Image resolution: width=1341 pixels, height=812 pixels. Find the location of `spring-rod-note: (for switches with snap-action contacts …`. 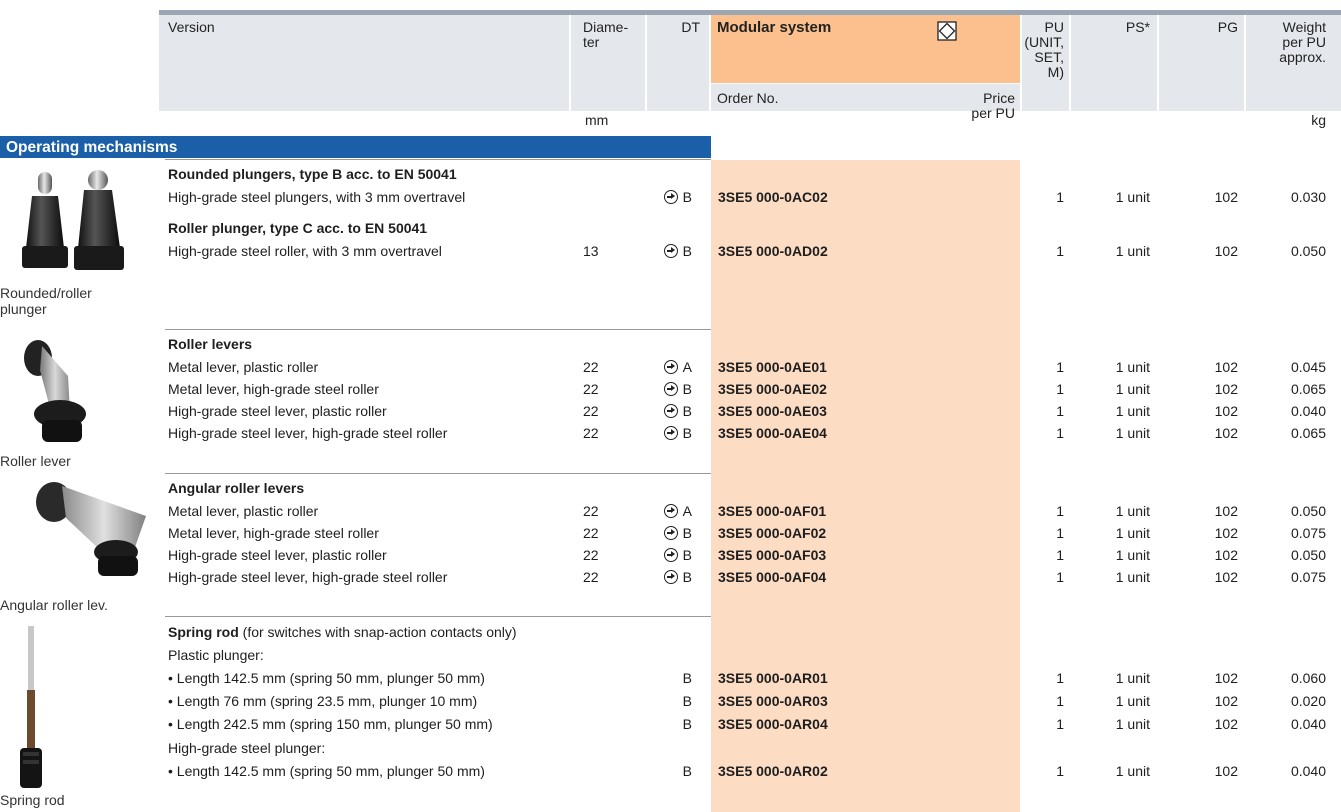

spring-rod-note: (for switches with snap-action contacts … is located at coordinates (377, 632).